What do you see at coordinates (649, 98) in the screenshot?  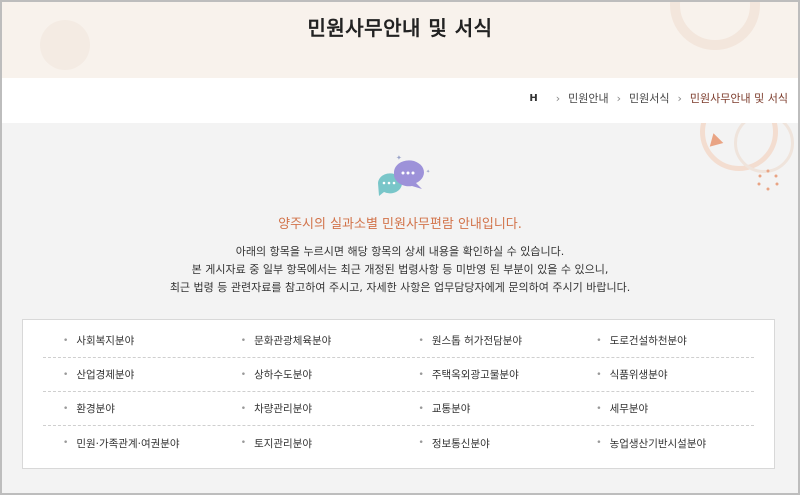 I see `breadcrumb-item-civil-forms: 민원서식` at bounding box center [649, 98].